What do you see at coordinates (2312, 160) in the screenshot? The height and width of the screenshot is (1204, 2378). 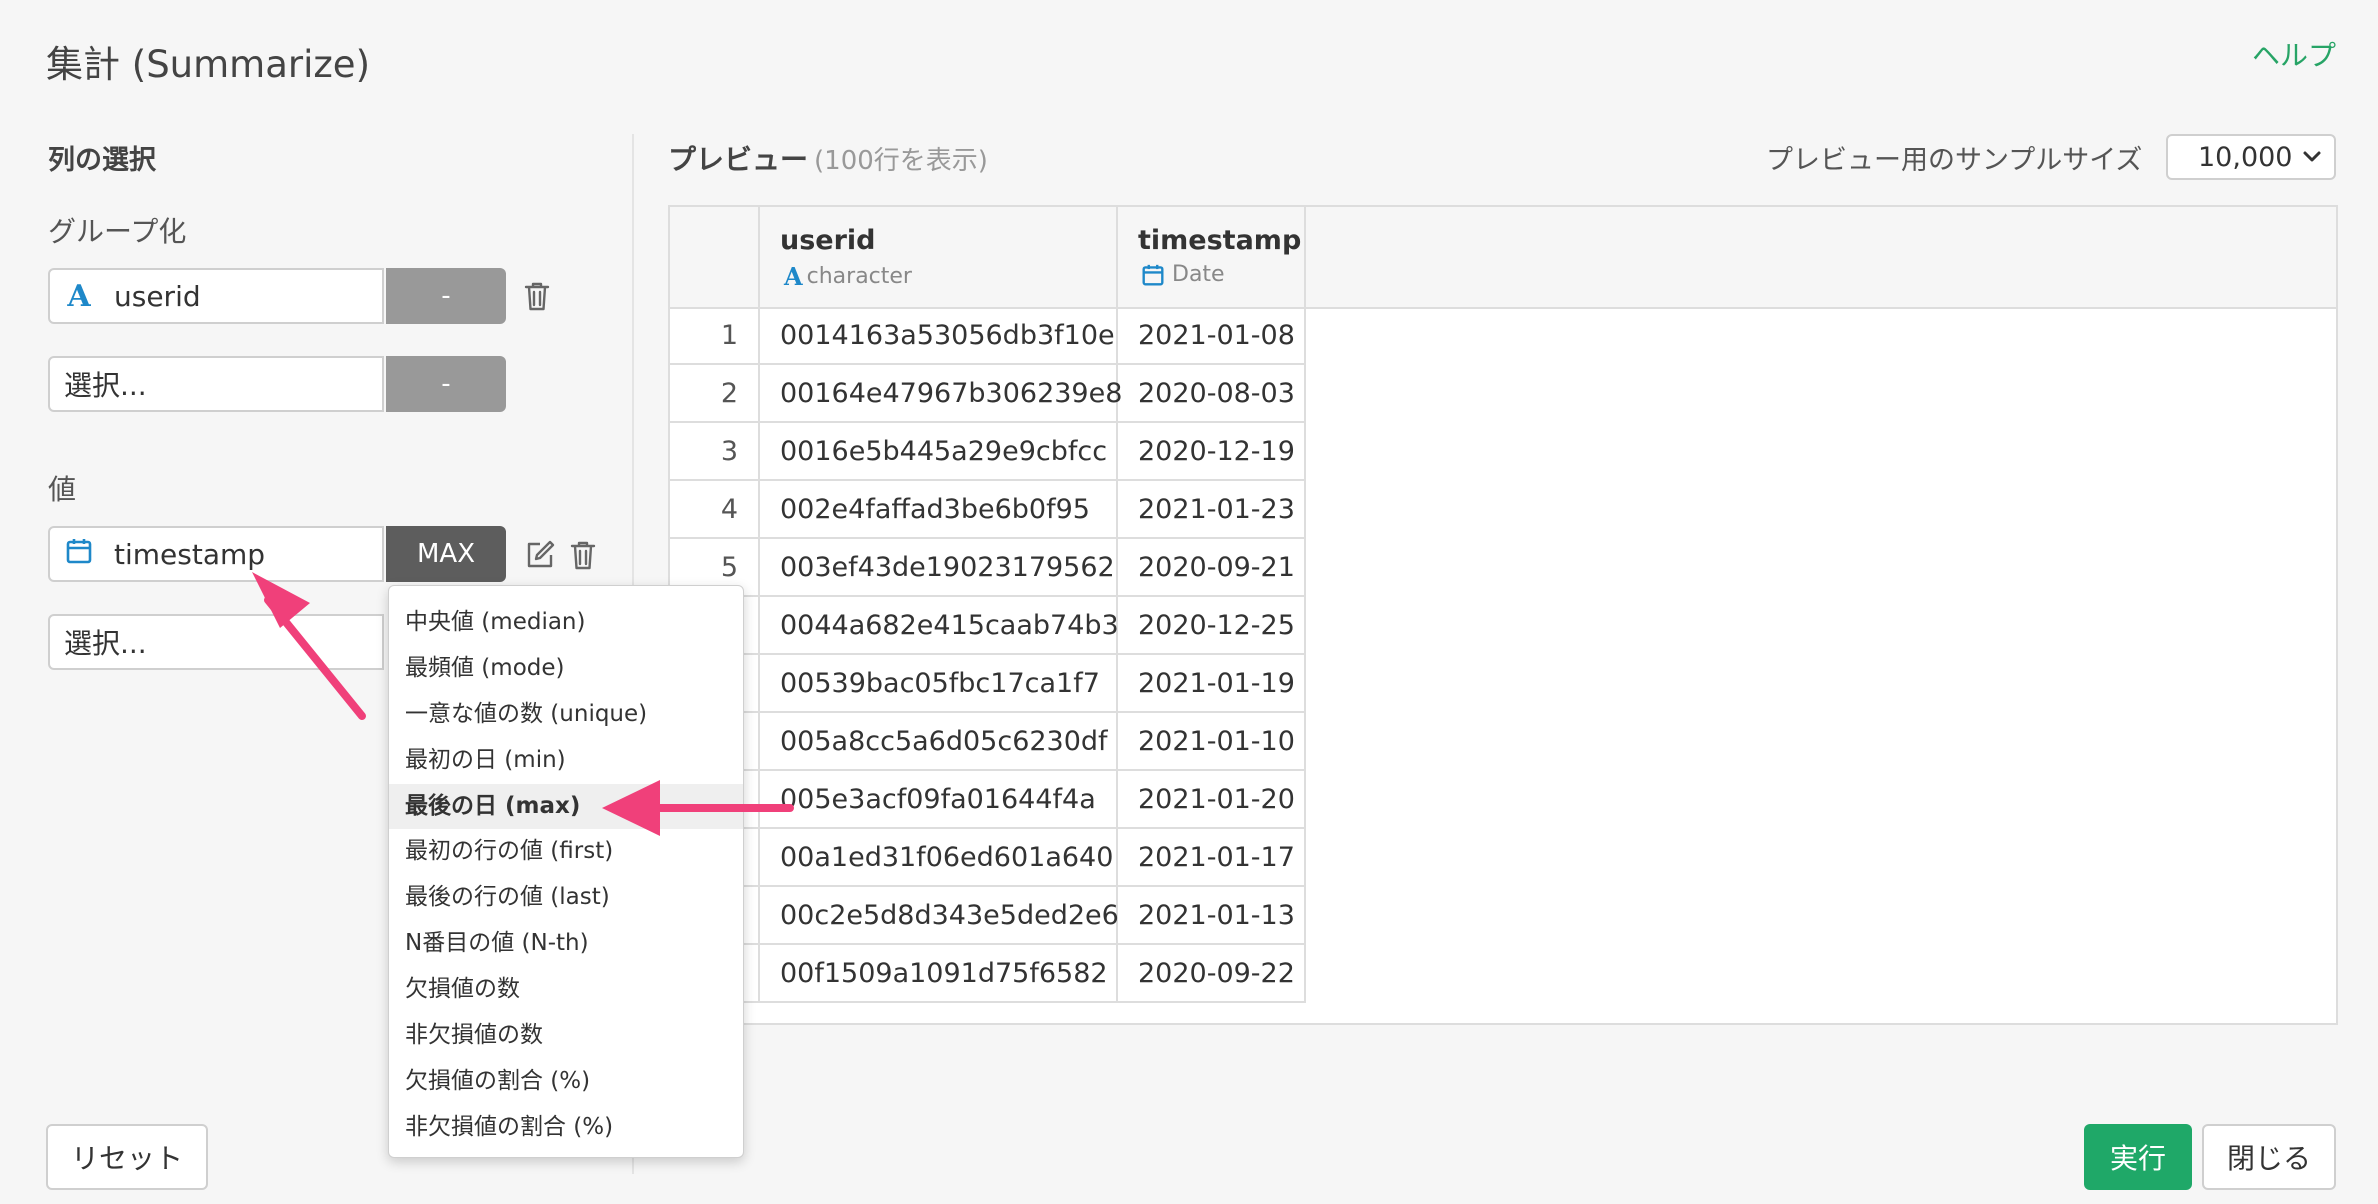 I see `chevron-down-icon` at bounding box center [2312, 160].